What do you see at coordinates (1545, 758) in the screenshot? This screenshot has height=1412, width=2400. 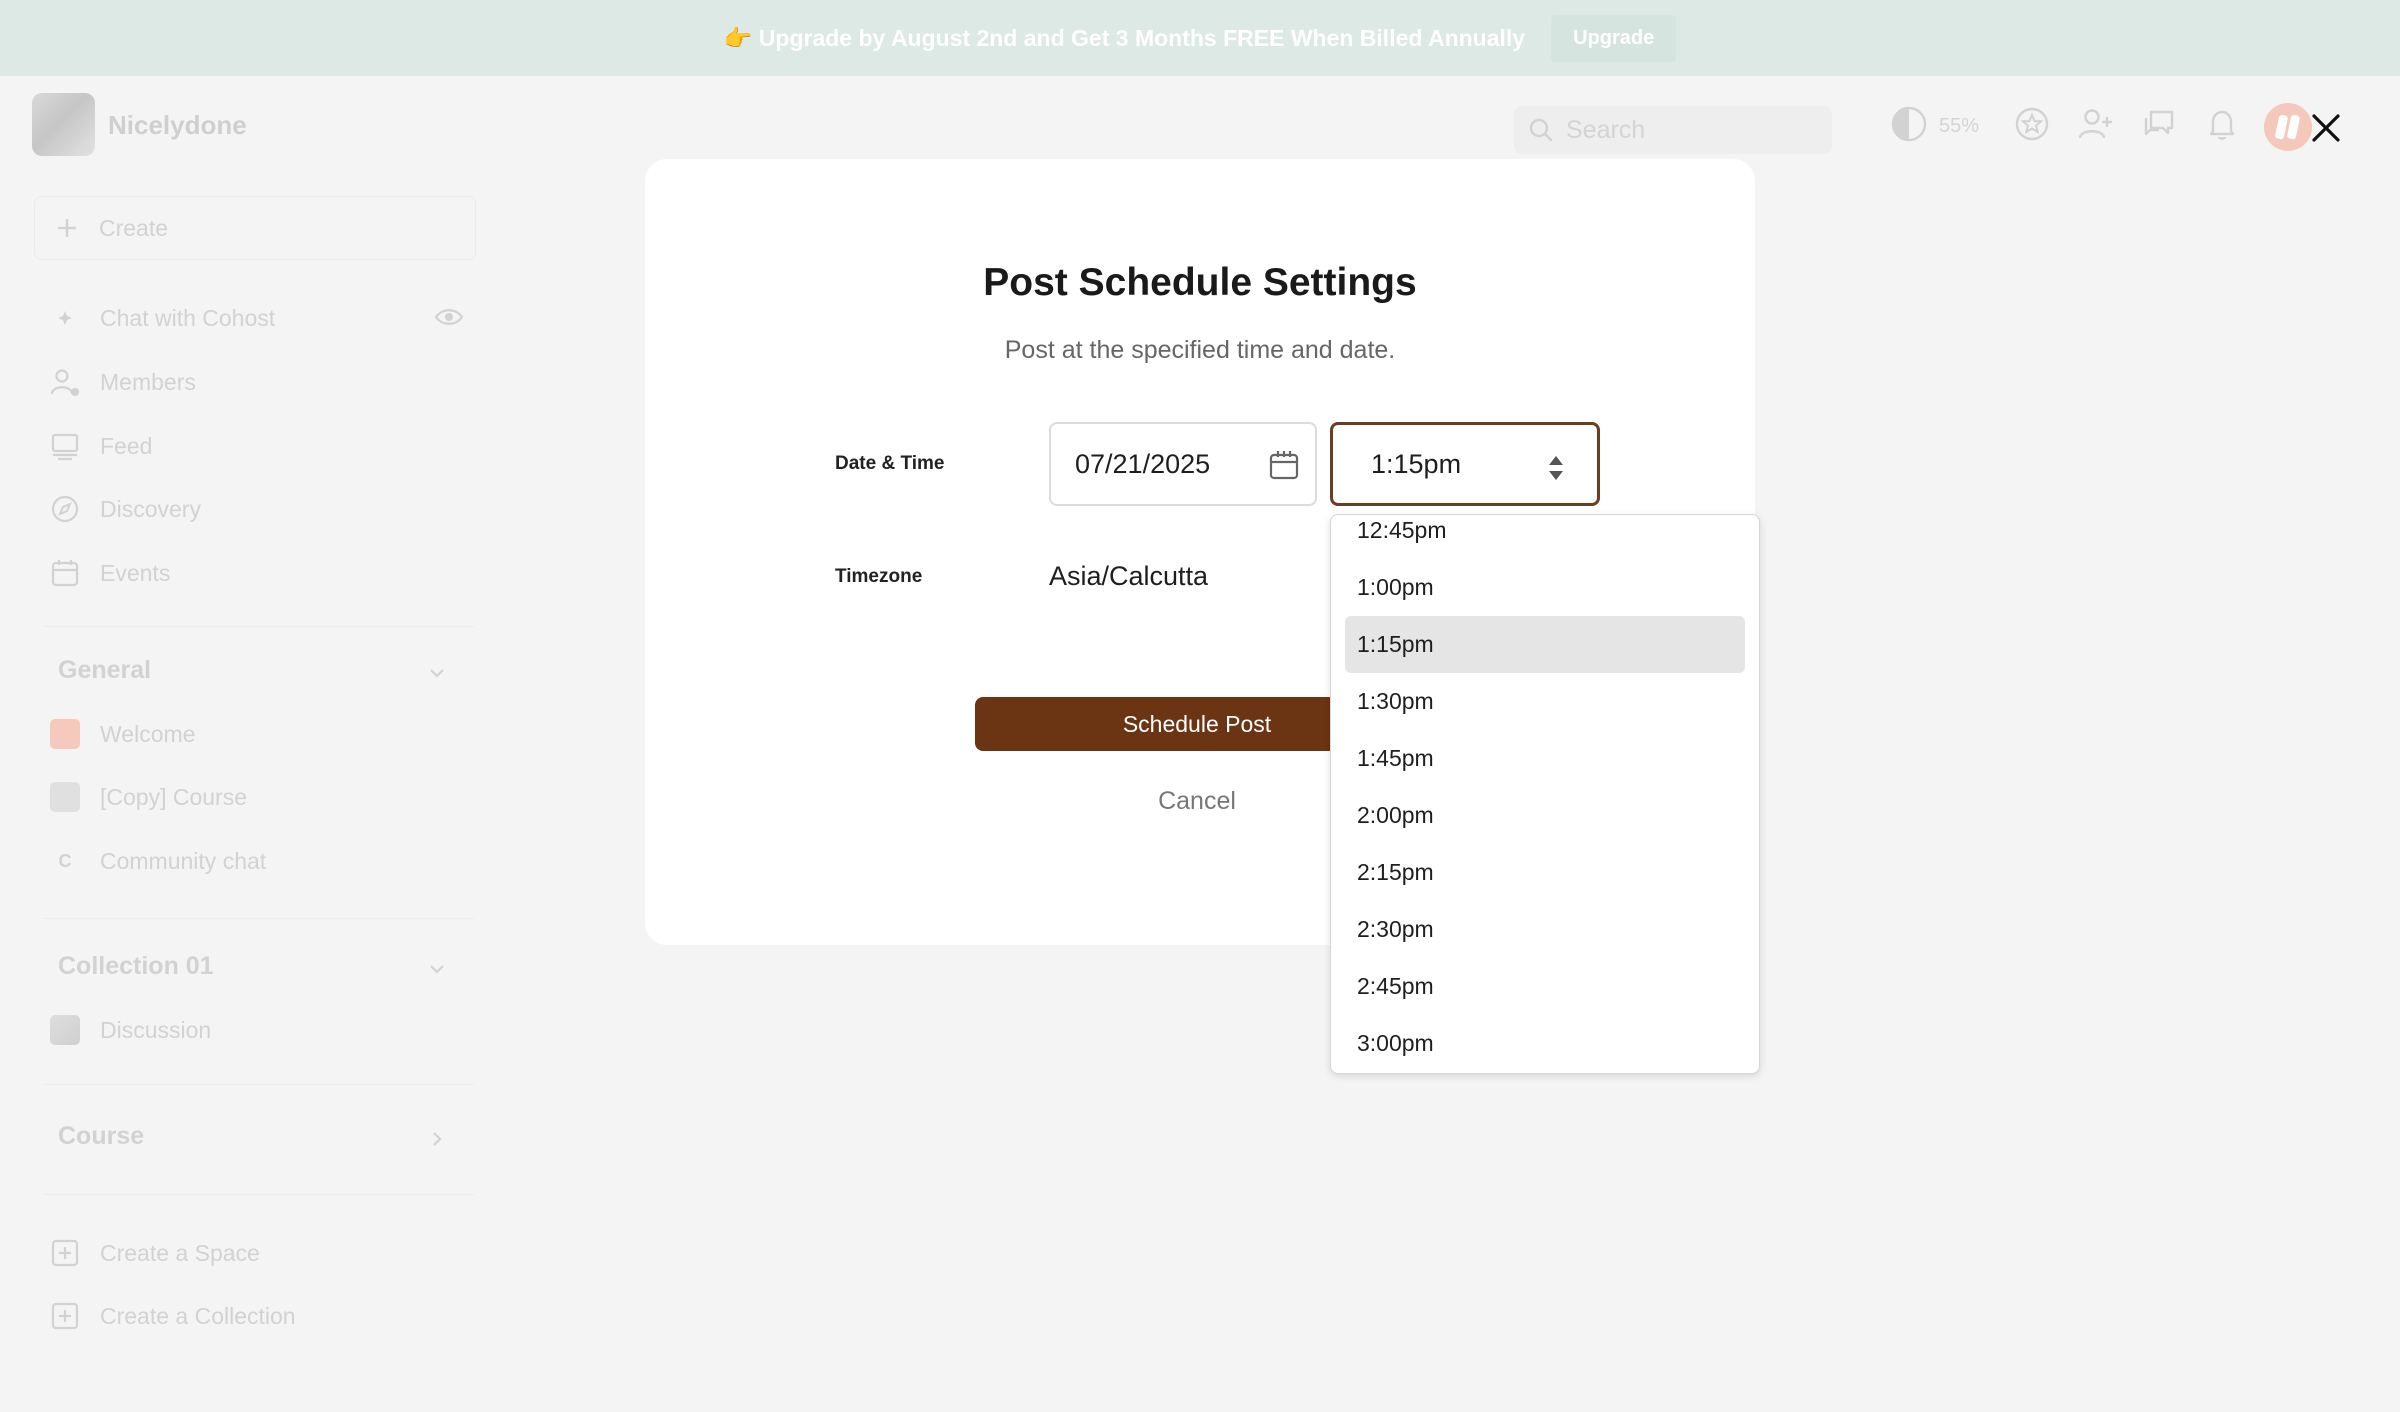 I see `time-option: 1:45pm` at bounding box center [1545, 758].